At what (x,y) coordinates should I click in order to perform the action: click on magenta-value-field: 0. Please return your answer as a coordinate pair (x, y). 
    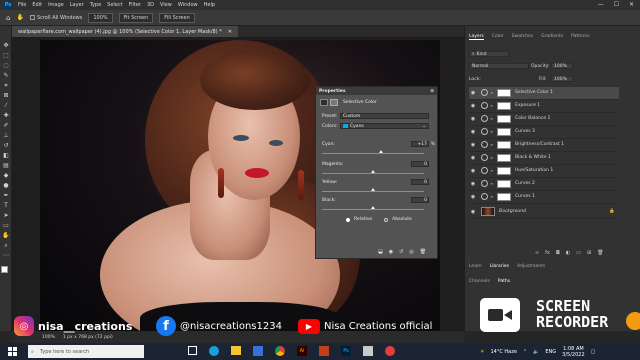
    Looking at the image, I should click on (420, 164).